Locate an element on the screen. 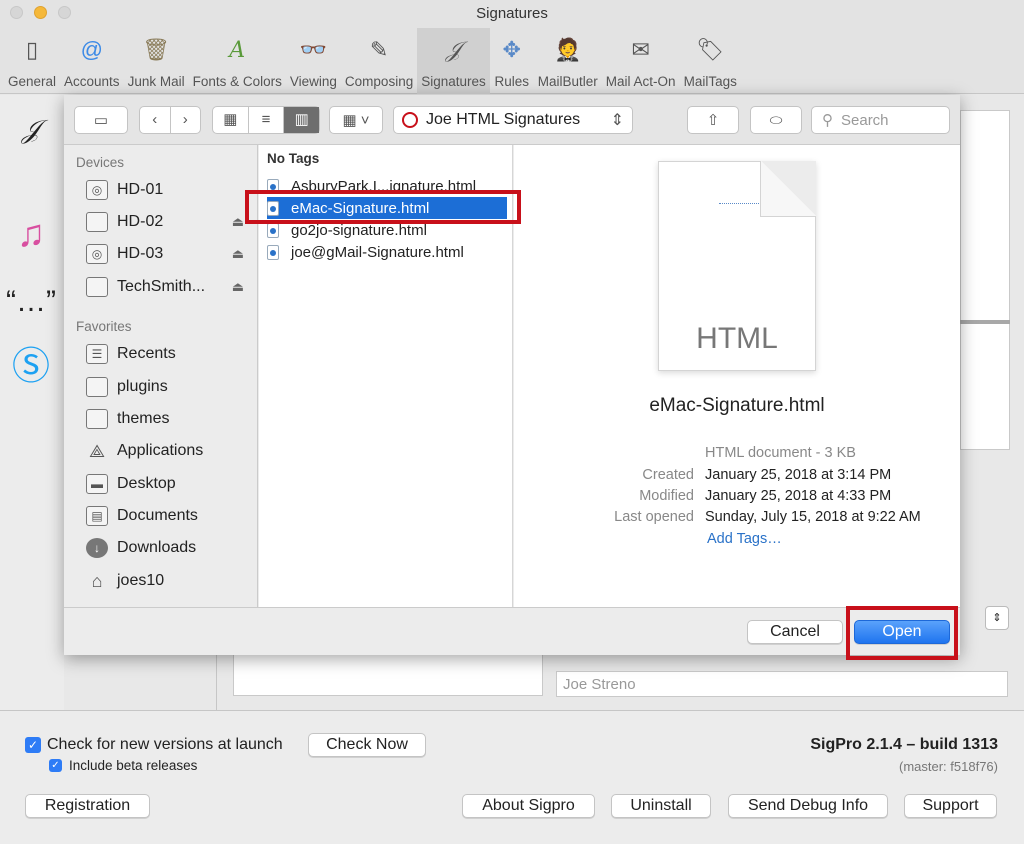 Image resolution: width=1024 pixels, height=844 pixels. thumbnail-content is located at coordinates (739, 197).